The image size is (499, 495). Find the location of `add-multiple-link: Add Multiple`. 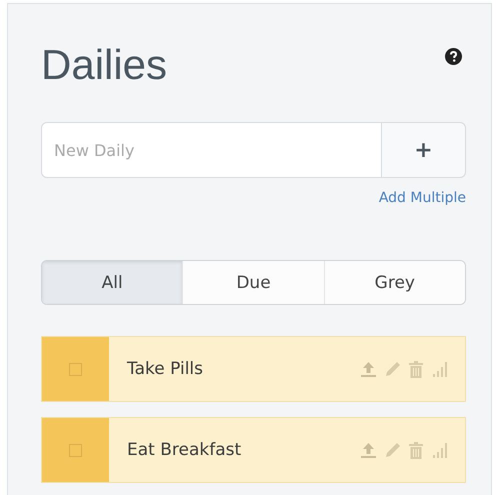

add-multiple-link: Add Multiple is located at coordinates (422, 198).